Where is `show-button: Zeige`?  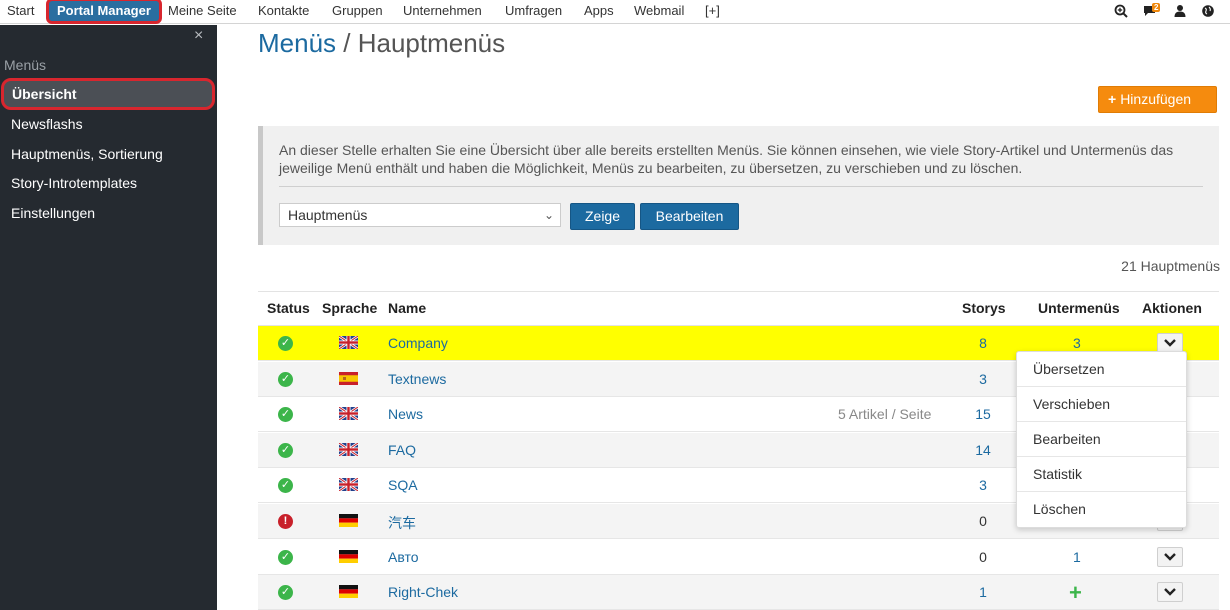
show-button: Zeige is located at coordinates (602, 216).